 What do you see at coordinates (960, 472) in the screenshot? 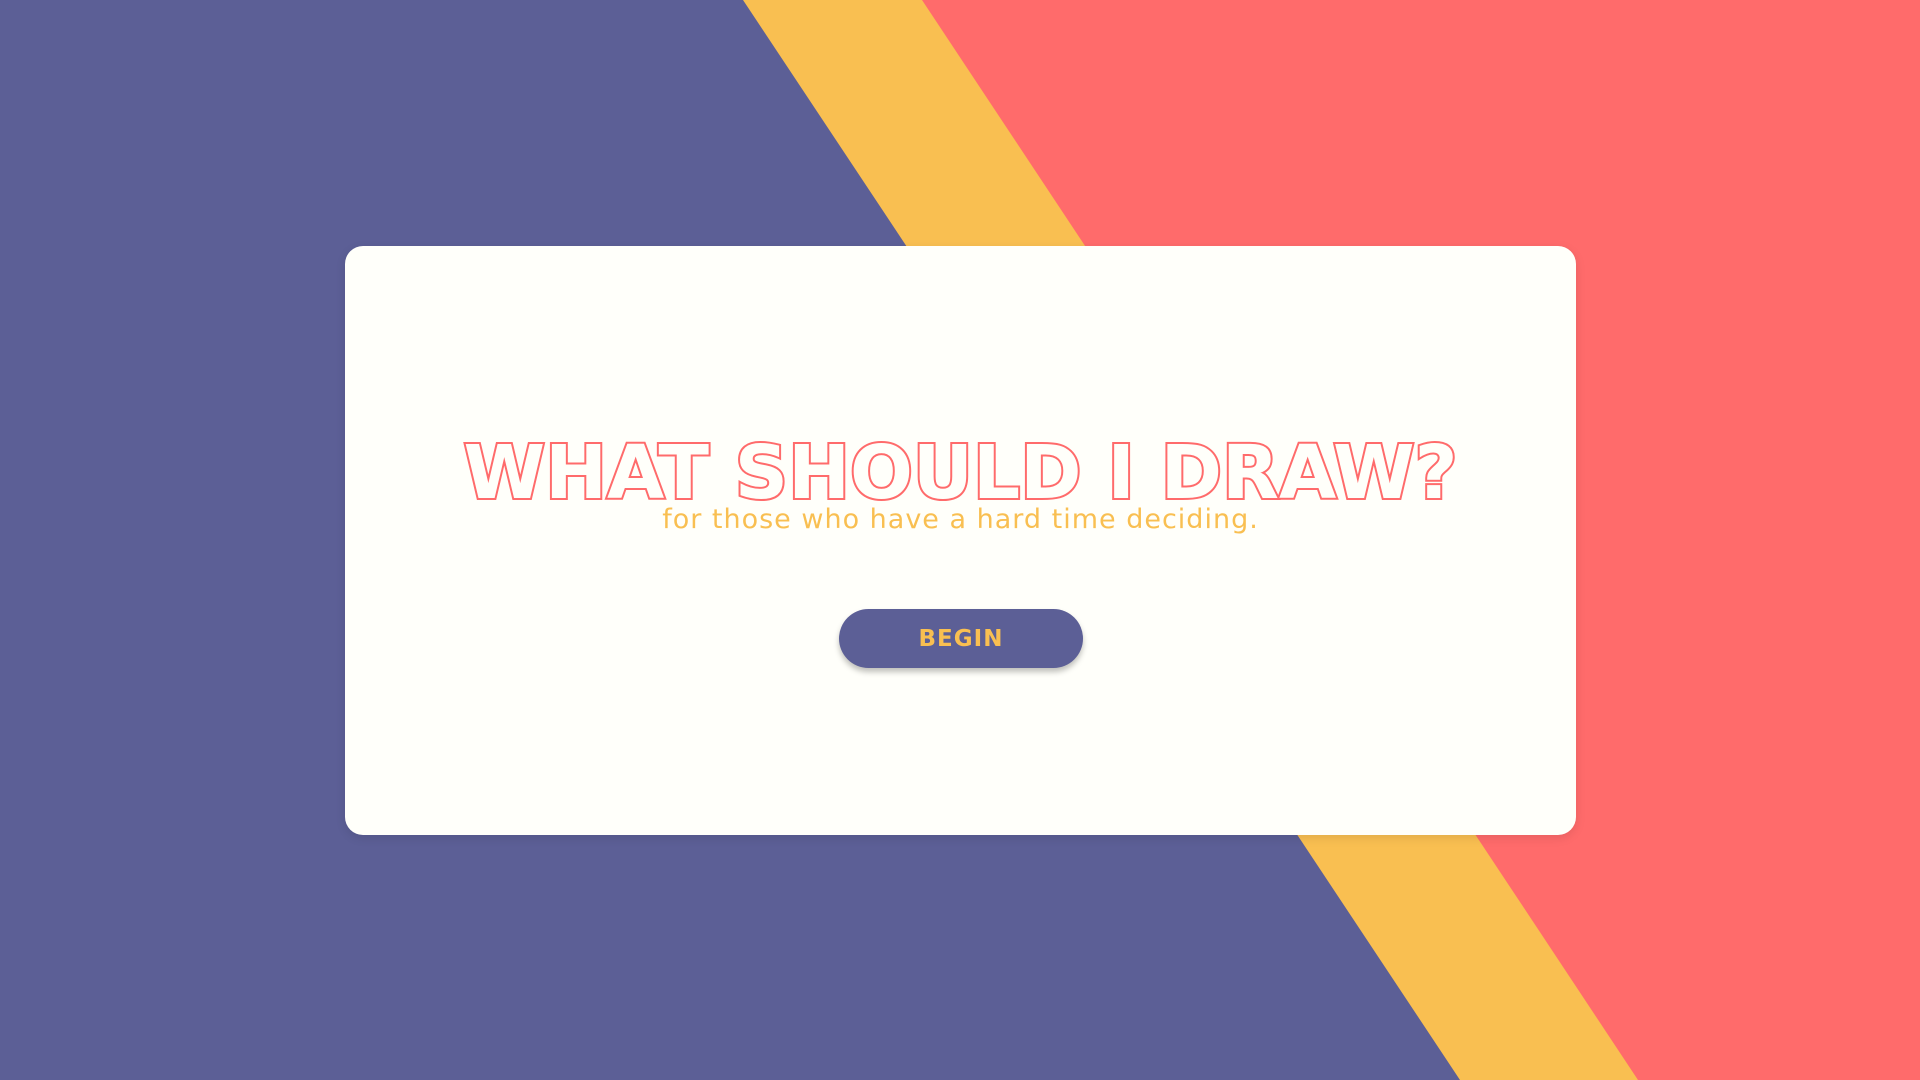
I see `page-title: WHAT SHOULD I DRAW?` at bounding box center [960, 472].